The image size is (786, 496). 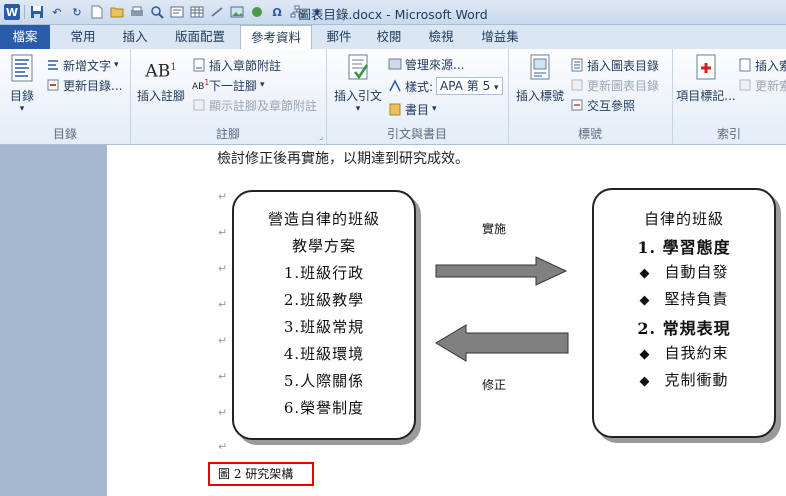 What do you see at coordinates (496, 88) in the screenshot?
I see `style-dropdown-icon: ▾` at bounding box center [496, 88].